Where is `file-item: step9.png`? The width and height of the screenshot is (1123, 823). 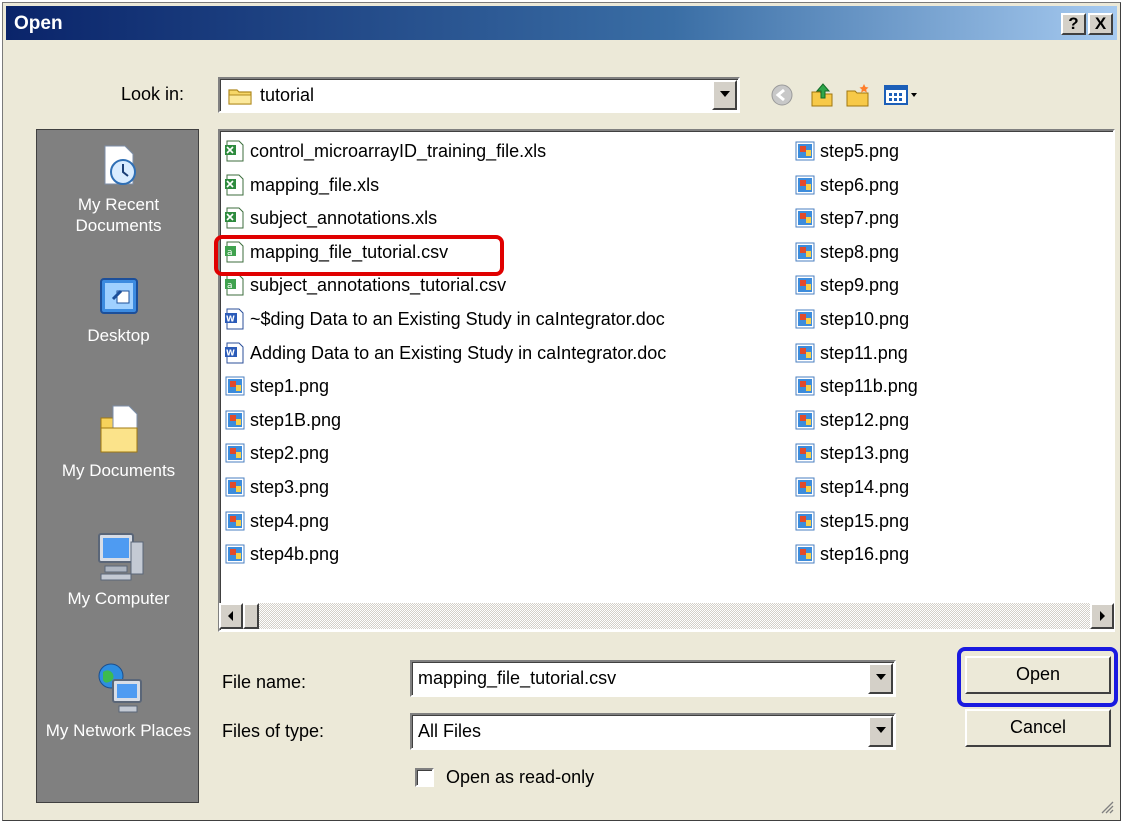 file-item: step9.png is located at coordinates (846, 285).